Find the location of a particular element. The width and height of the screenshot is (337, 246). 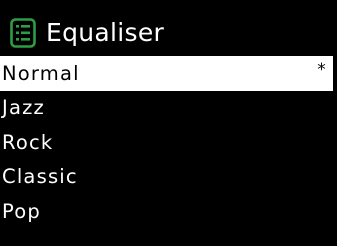

preset-item-rock: Rock is located at coordinates (168, 142).